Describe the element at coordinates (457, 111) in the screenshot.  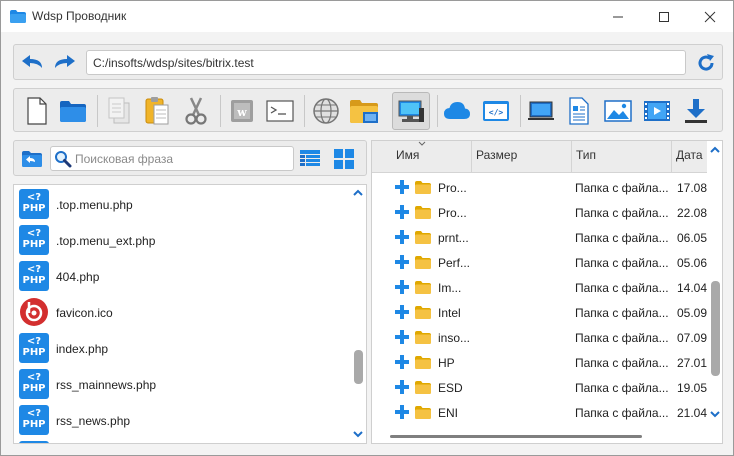
I see `cloud-button` at that location.